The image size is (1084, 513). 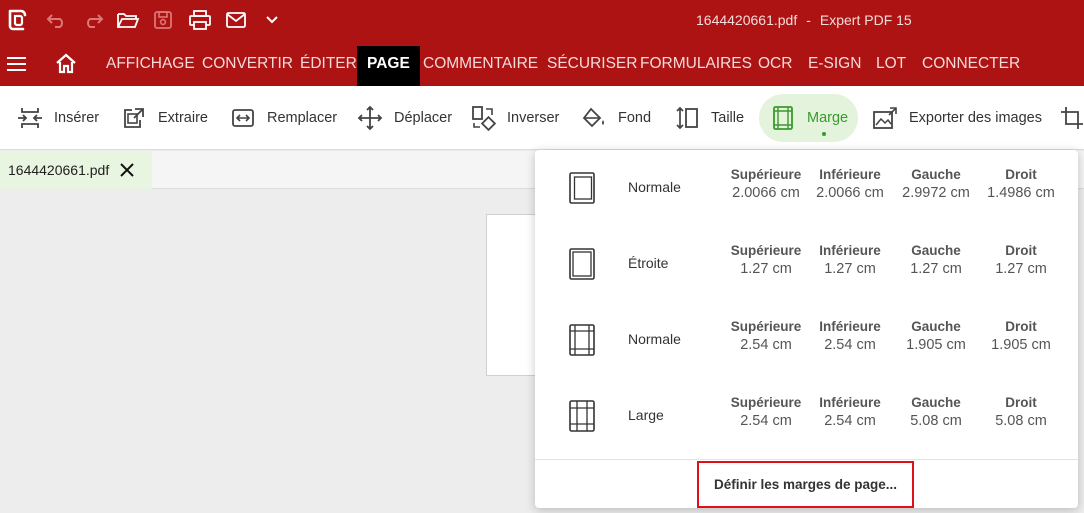 What do you see at coordinates (1021, 193) in the screenshot?
I see `value-right: 1.4986 cm` at bounding box center [1021, 193].